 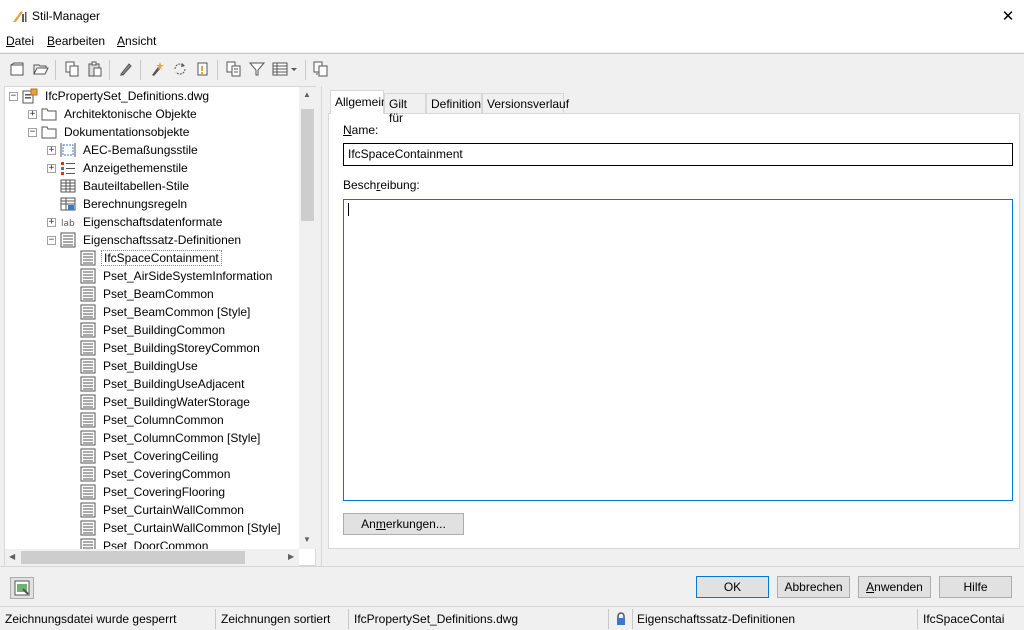 What do you see at coordinates (119, 186) in the screenshot?
I see `tree-item-bauteiltabellen-stile: Bauteiltabellen-Stile` at bounding box center [119, 186].